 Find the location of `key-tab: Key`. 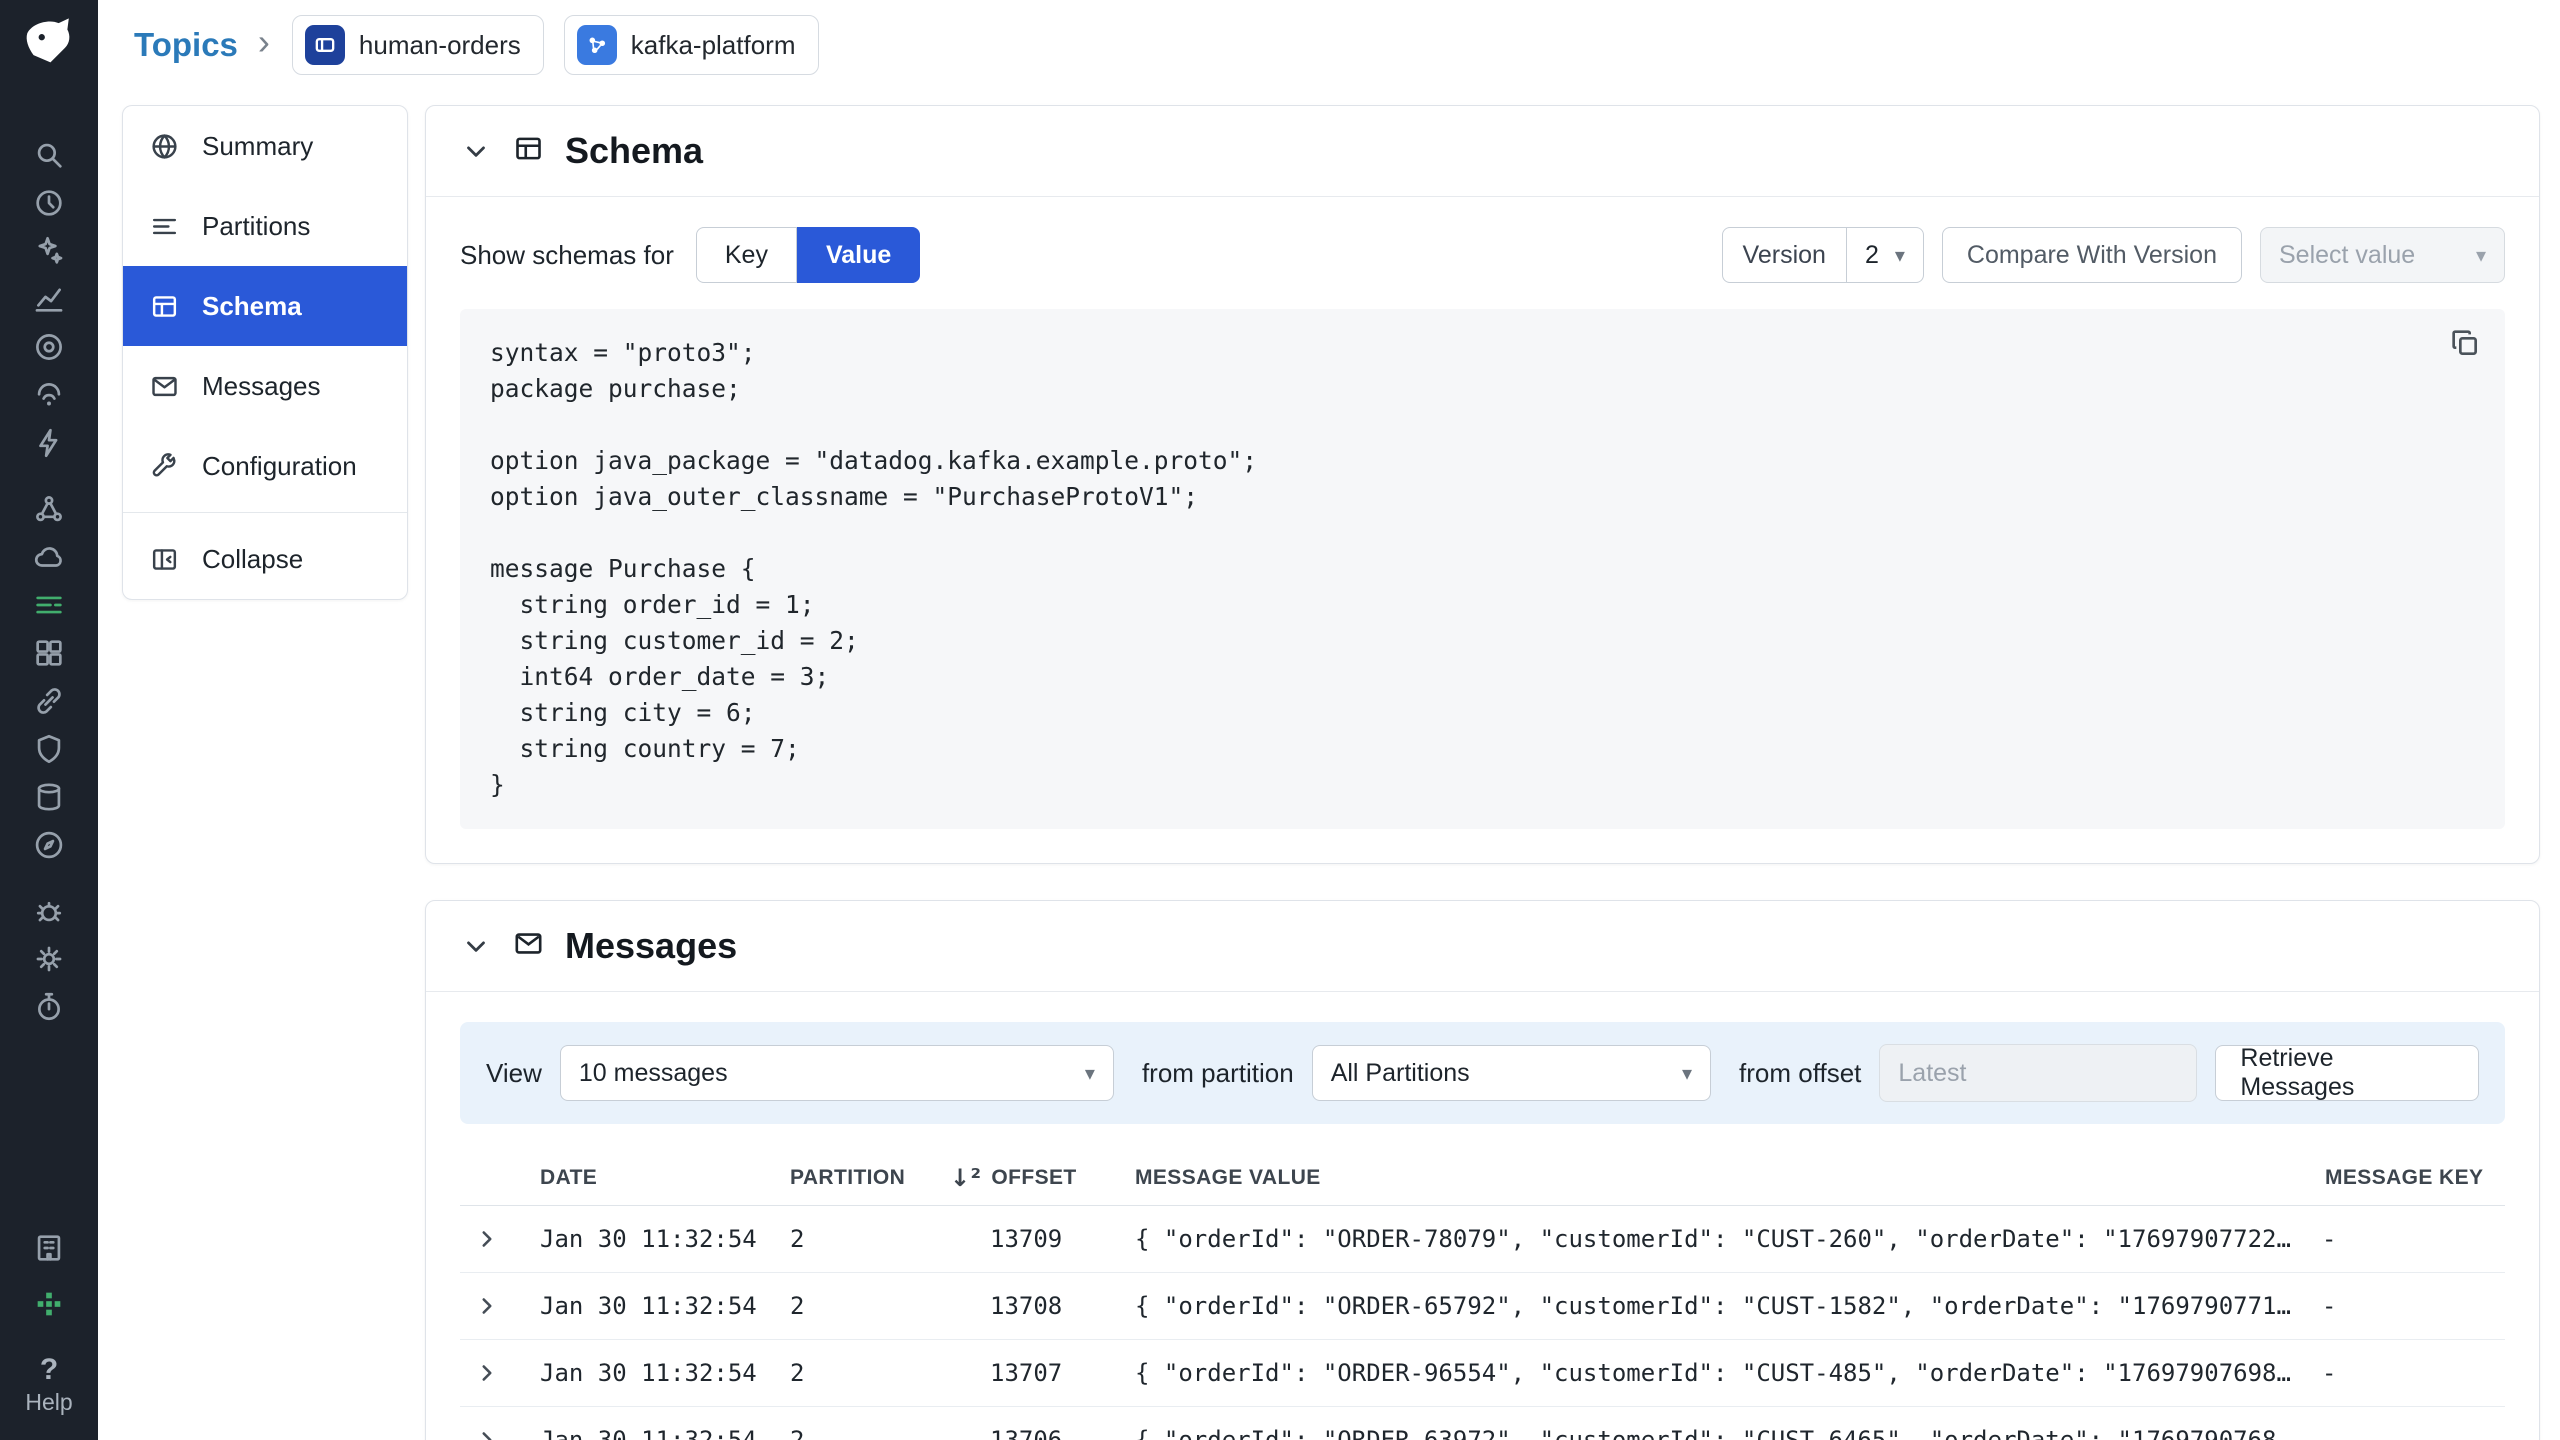

key-tab: Key is located at coordinates (746, 255).